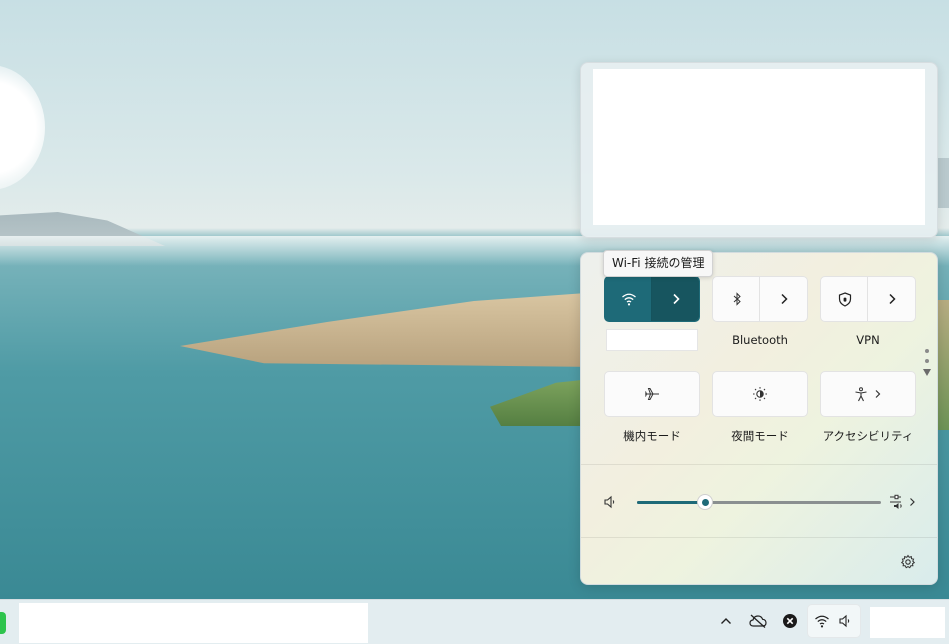 This screenshot has height=644, width=949. I want to click on accessibility-label: アクセシビリティ, so click(868, 436).